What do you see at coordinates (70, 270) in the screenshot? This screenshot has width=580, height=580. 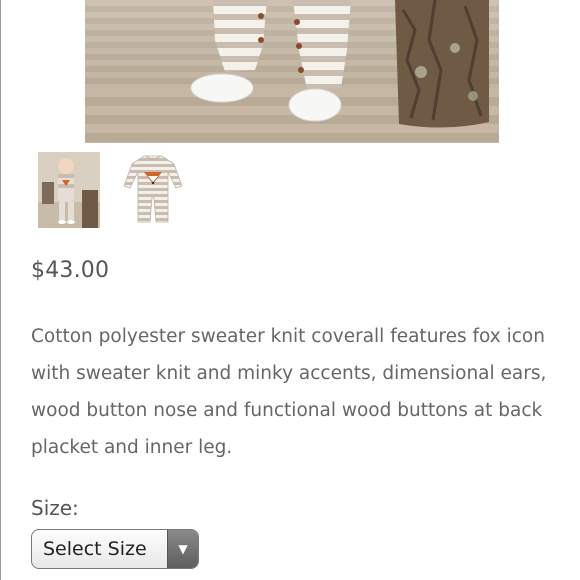 I see `product-price: $43.00` at bounding box center [70, 270].